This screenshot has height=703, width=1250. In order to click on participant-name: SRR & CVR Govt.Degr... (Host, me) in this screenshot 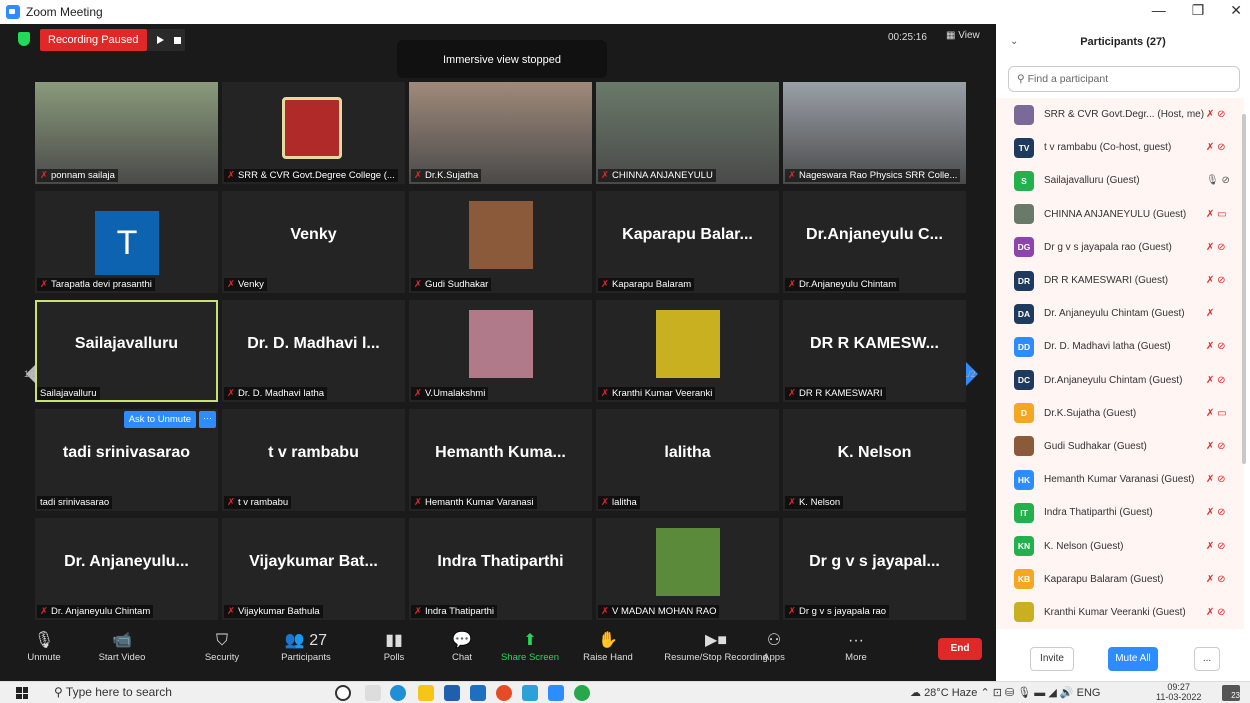, I will do `click(1124, 115)`.